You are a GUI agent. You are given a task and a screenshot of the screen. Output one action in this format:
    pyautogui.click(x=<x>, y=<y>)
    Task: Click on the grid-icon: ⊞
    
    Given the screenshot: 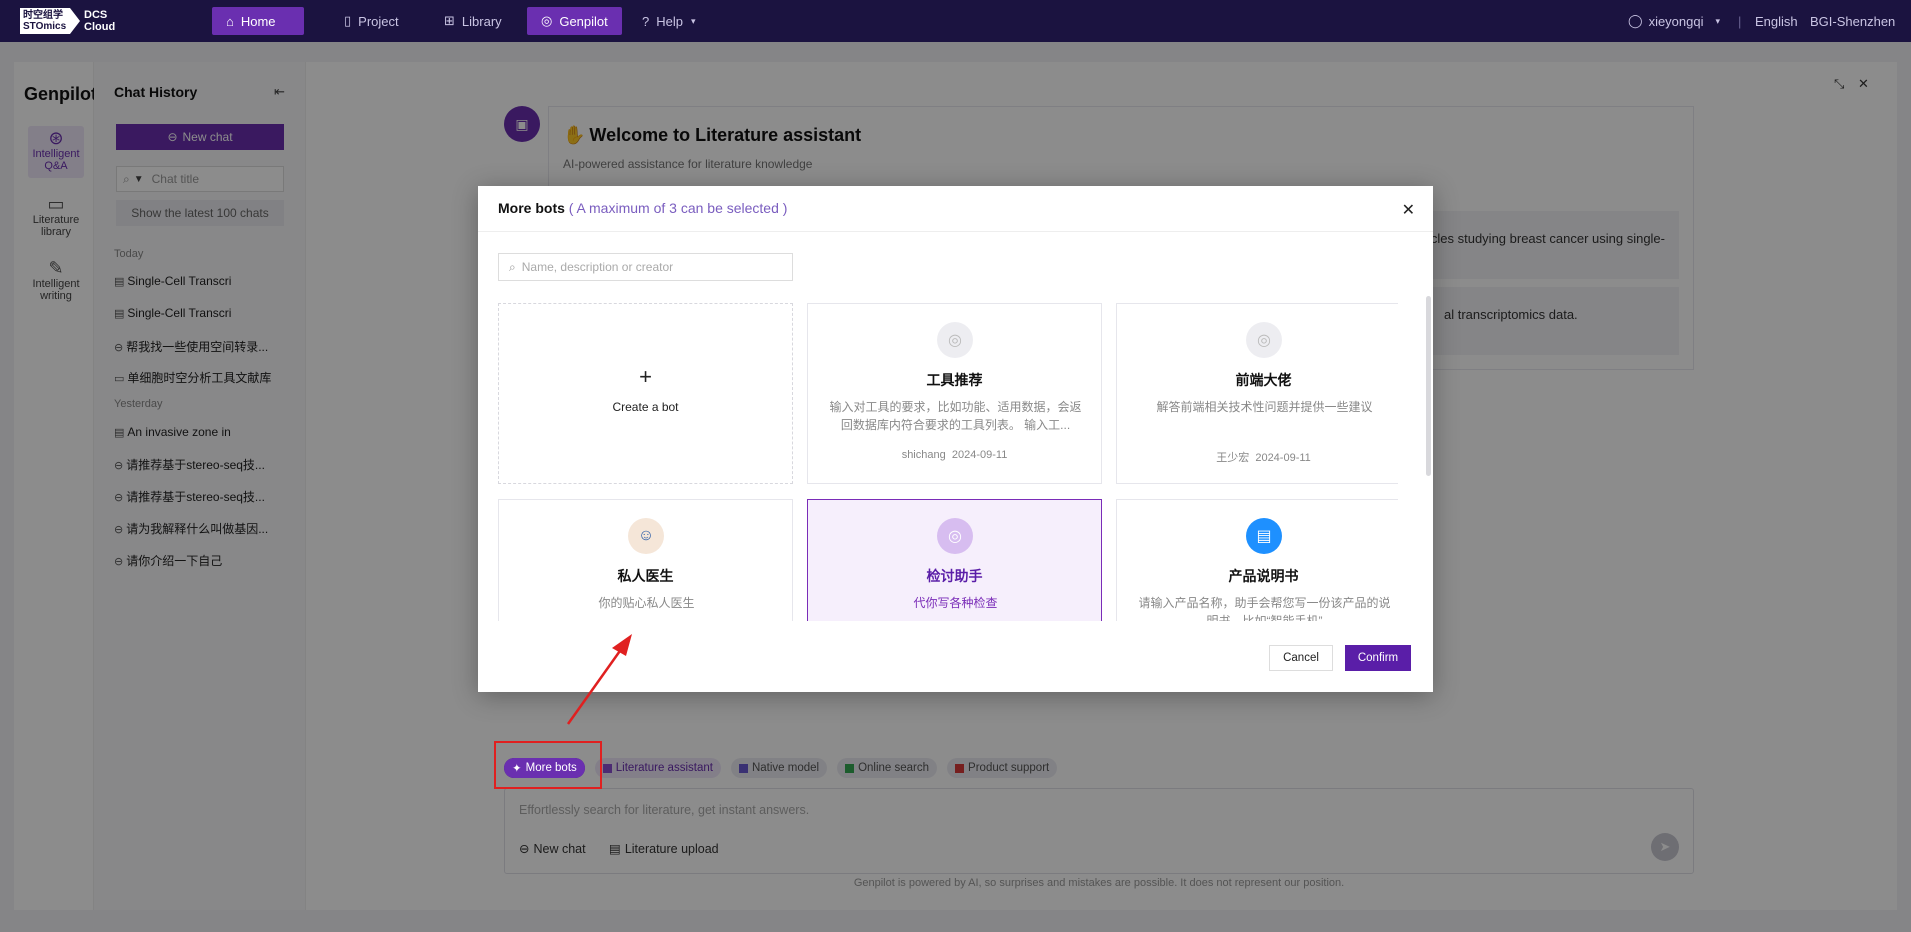 What is the action you would take?
    pyautogui.click(x=449, y=20)
    